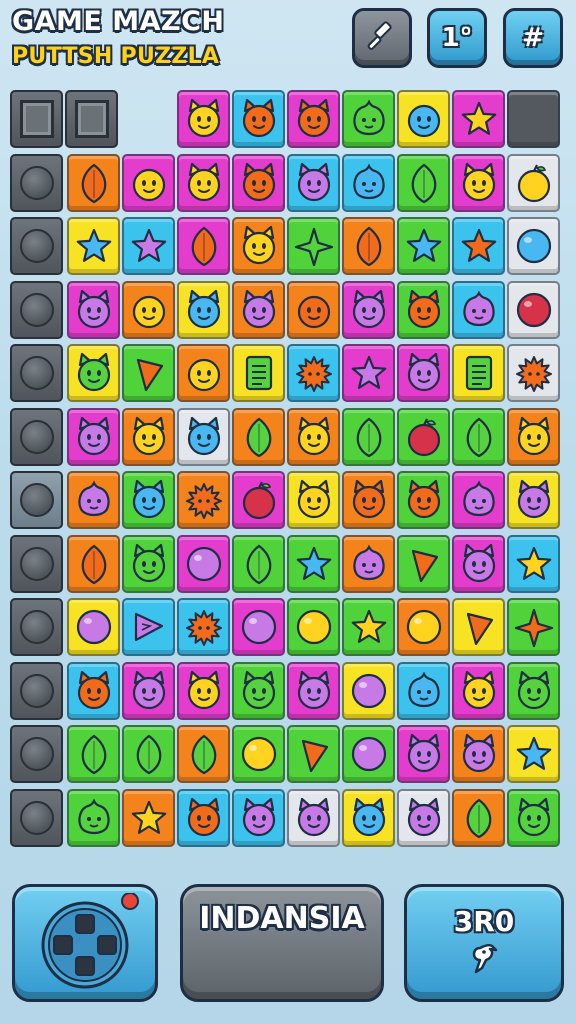  Describe the element at coordinates (484, 943) in the screenshot. I see `score-button: 3R0` at that location.